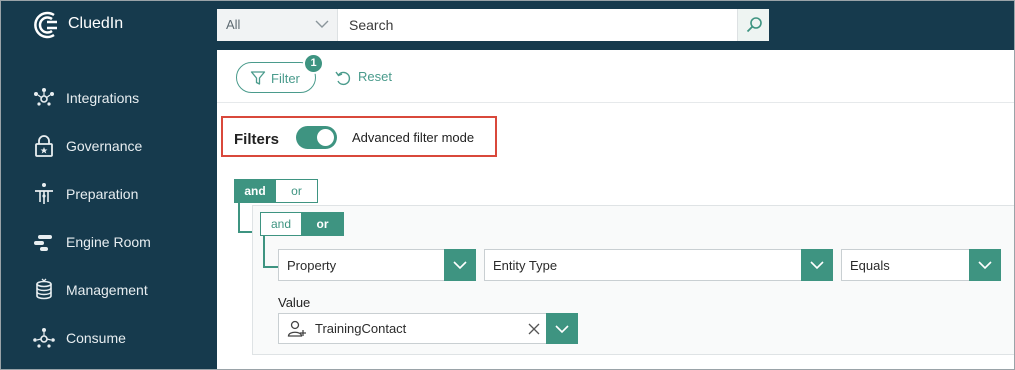 The image size is (1015, 370). What do you see at coordinates (428, 328) in the screenshot?
I see `value-select: TrainingContact` at bounding box center [428, 328].